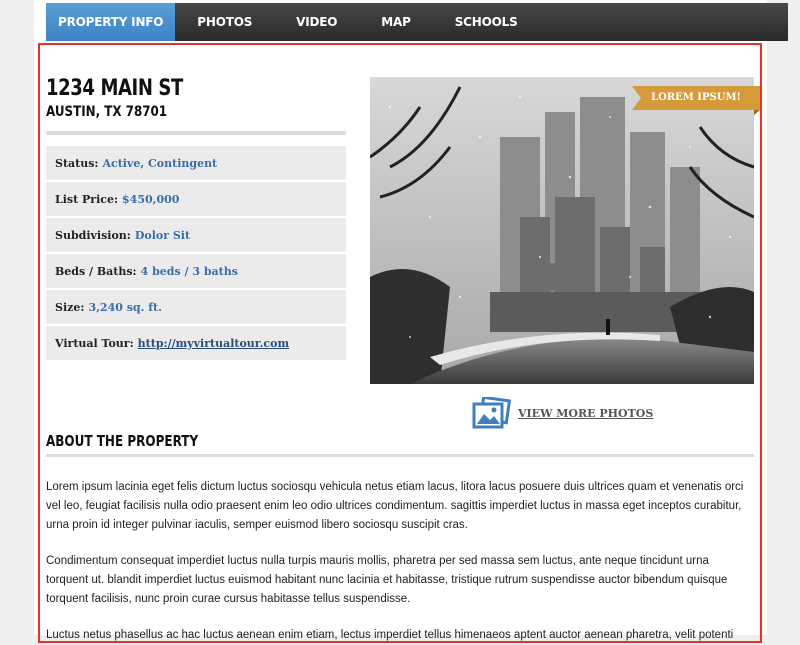  What do you see at coordinates (196, 235) in the screenshot?
I see `detail-subdivision: Subdivision: Dolor Sit` at bounding box center [196, 235].